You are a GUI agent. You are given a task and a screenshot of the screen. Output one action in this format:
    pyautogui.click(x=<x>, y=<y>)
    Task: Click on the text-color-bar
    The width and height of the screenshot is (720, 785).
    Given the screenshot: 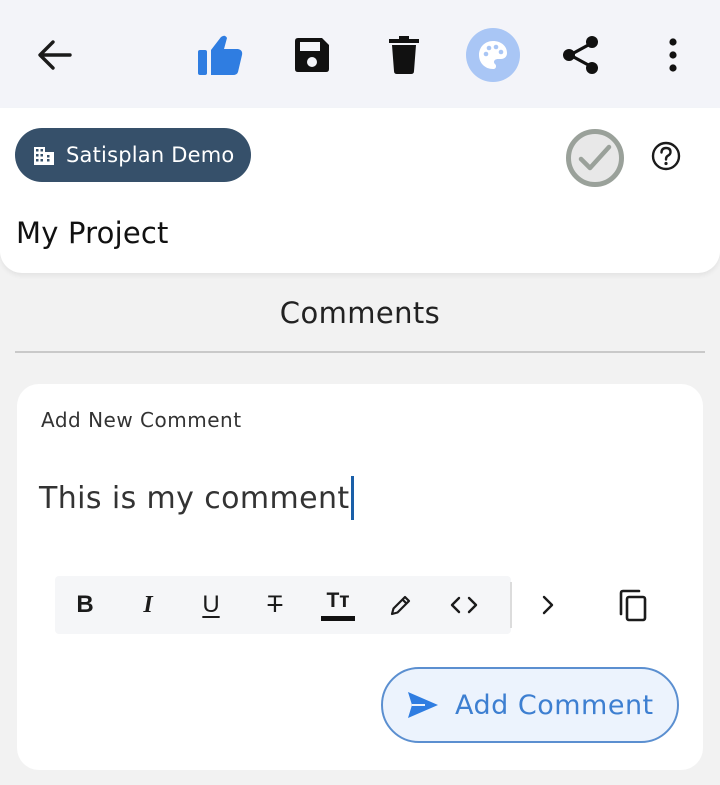 What is the action you would take?
    pyautogui.click(x=338, y=618)
    